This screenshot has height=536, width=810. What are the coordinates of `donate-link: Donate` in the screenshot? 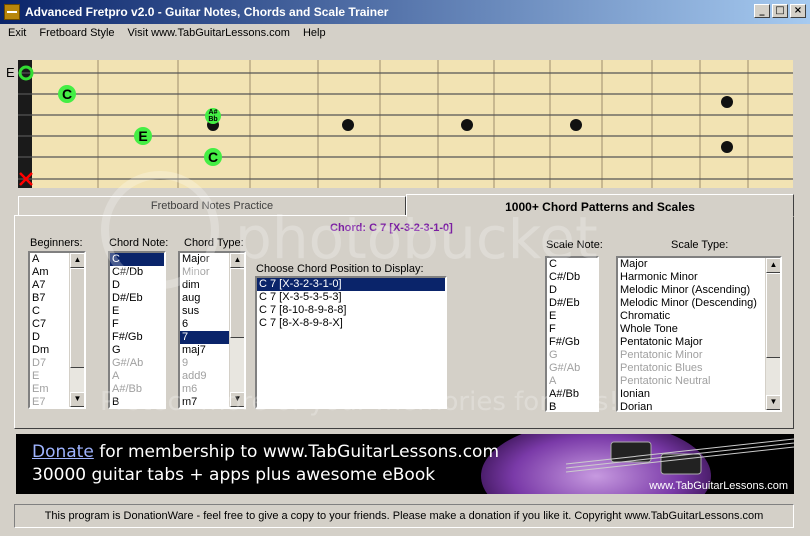 It's located at (63, 452).